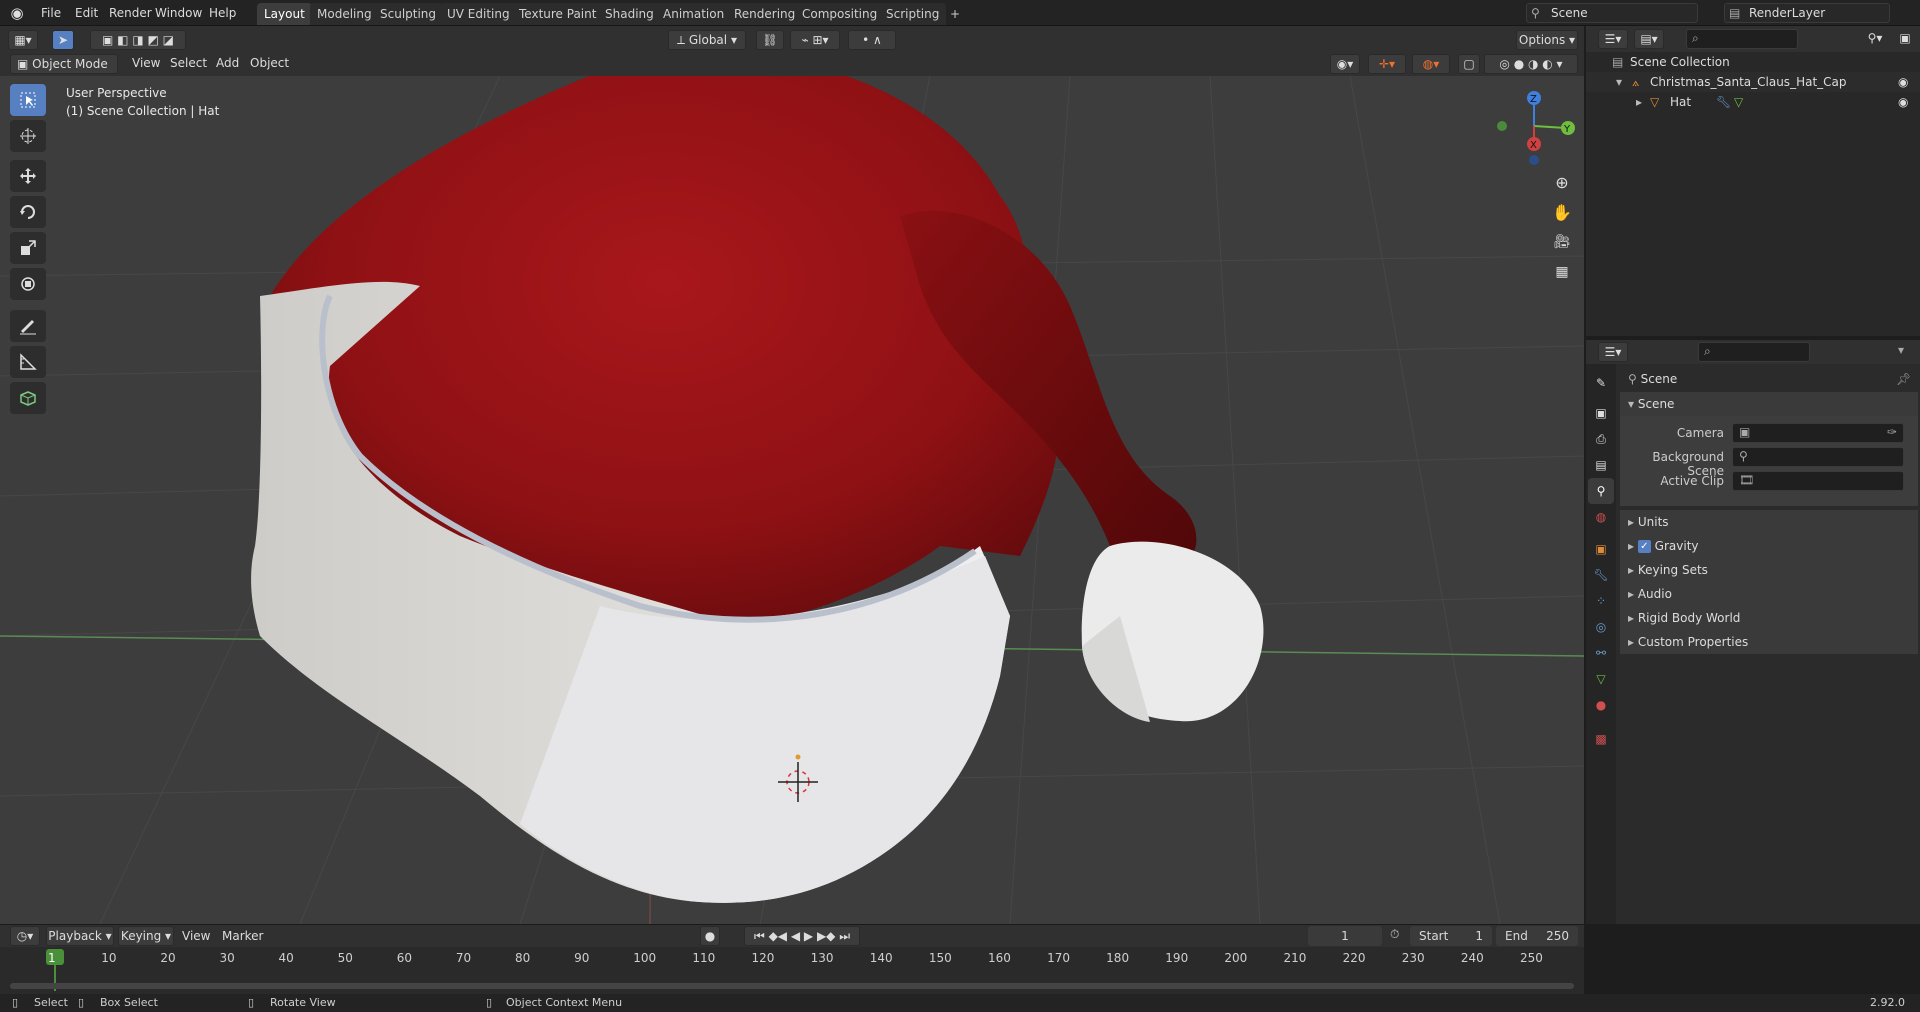 The height and width of the screenshot is (1012, 1920). What do you see at coordinates (1394, 934) in the screenshot?
I see `stopwatch-icon: ⏱` at bounding box center [1394, 934].